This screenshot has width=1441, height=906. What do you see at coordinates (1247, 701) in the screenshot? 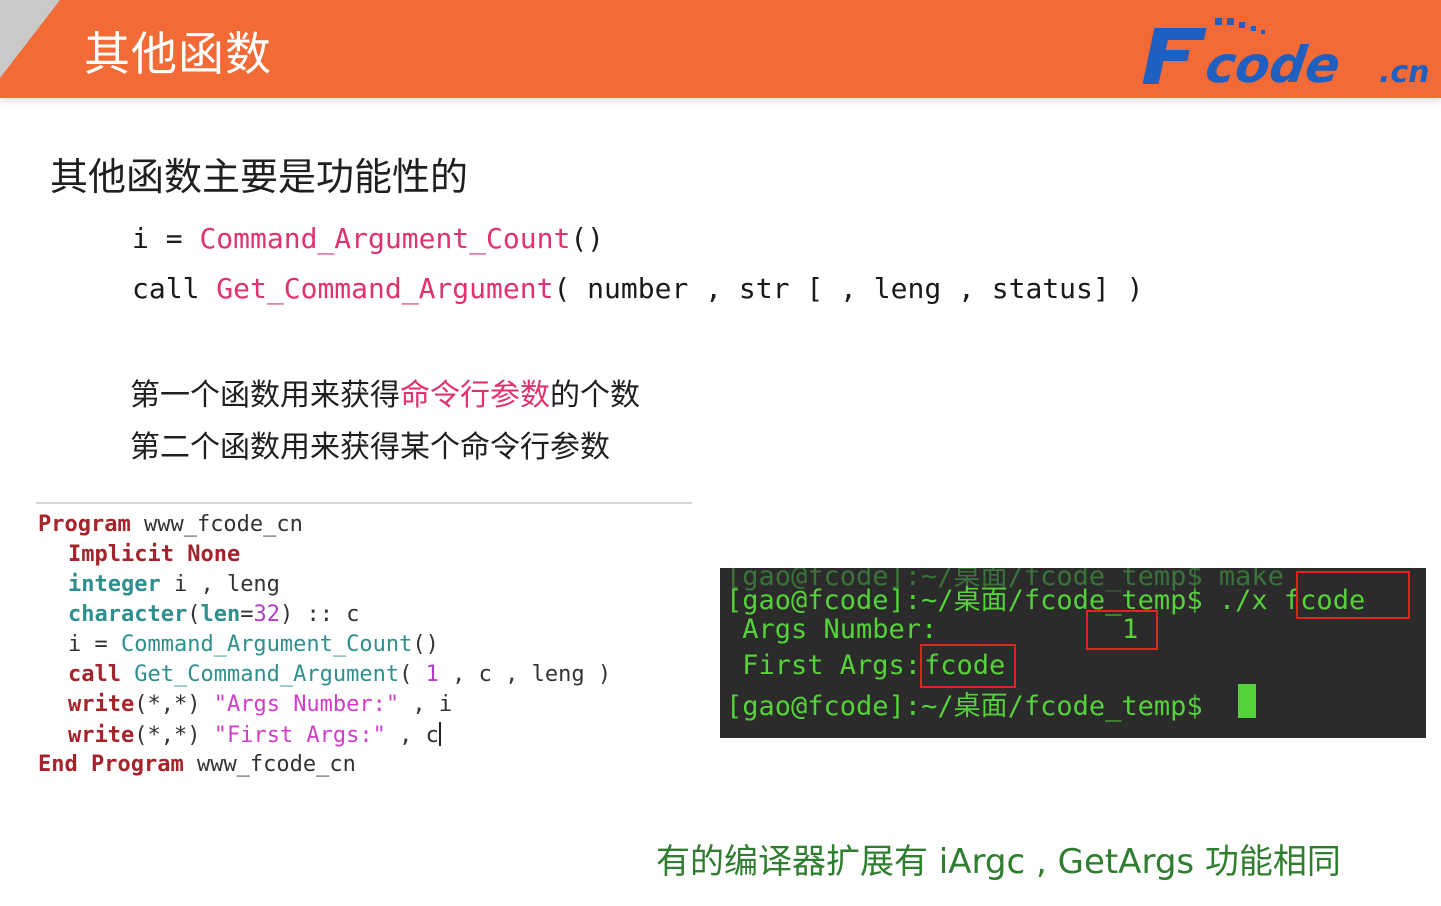
I see `terminal-cursor` at bounding box center [1247, 701].